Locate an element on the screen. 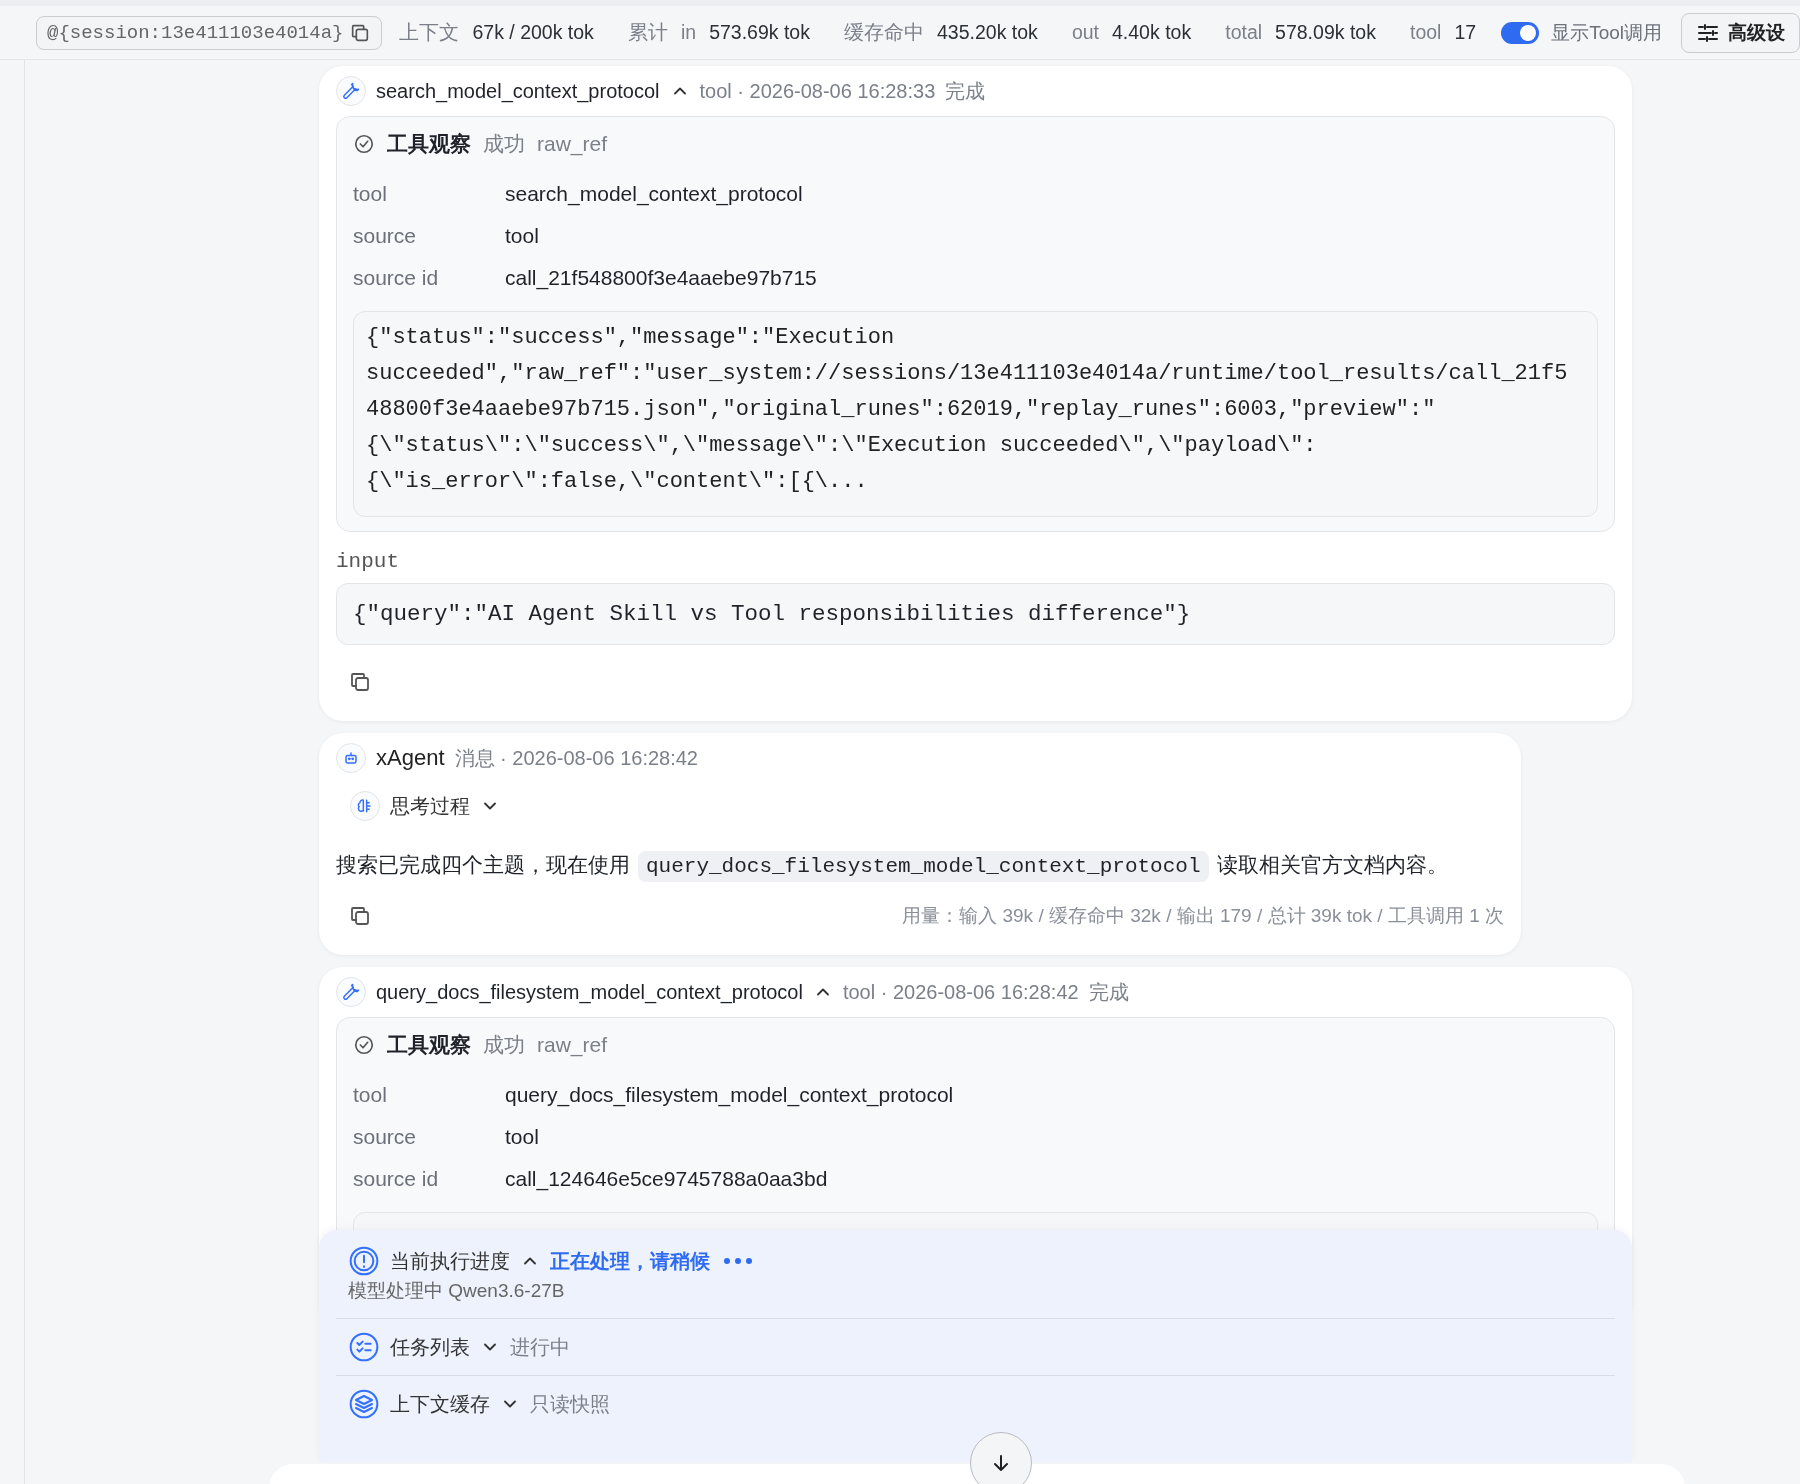 The width and height of the screenshot is (1800, 1484). usage-text: 用量：输入 39k / 缓存命中 32k / 输出 179 / 总计 39k tok / 工具调用 1 次 is located at coordinates (1203, 916).